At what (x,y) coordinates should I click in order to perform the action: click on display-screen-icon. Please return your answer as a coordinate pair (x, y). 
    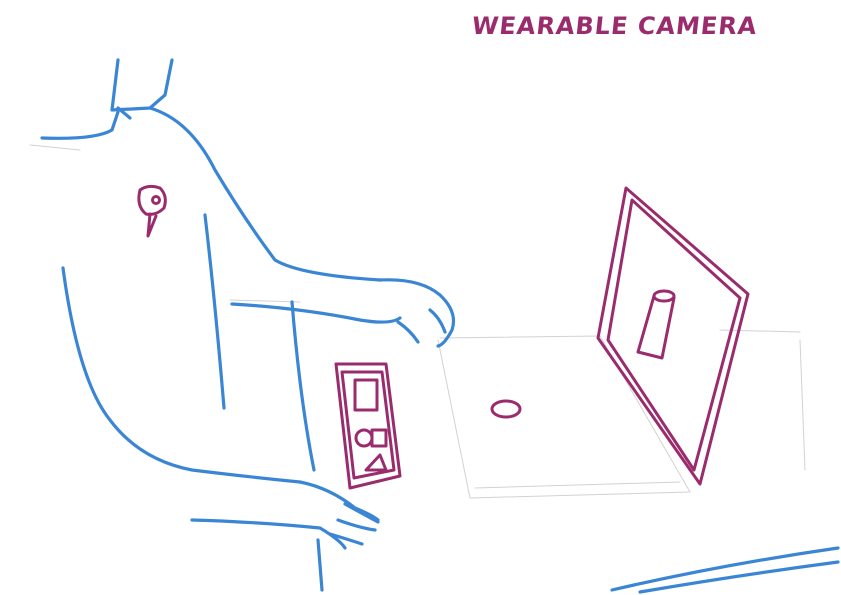
    Looking at the image, I should click on (673, 336).